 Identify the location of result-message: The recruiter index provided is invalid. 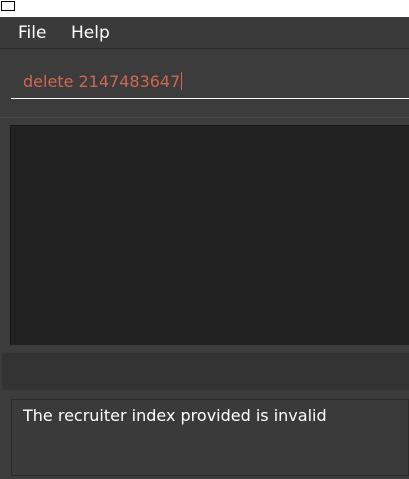
(175, 415).